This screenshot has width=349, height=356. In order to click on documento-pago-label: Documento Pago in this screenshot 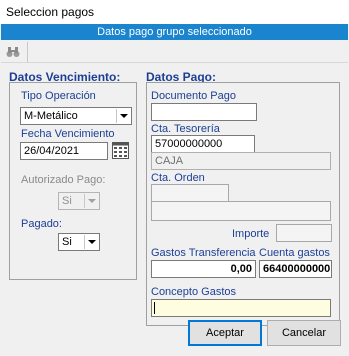, I will do `click(193, 96)`.